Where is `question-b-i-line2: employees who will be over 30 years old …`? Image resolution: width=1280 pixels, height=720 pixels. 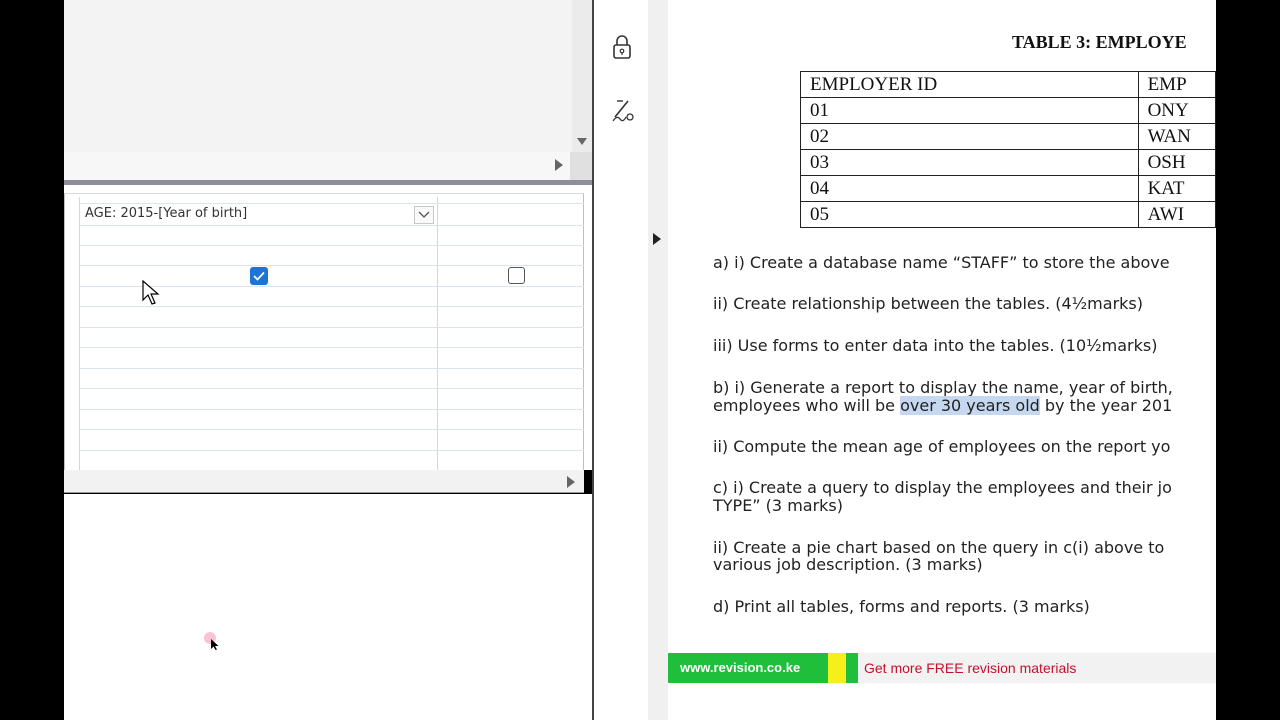 question-b-i-line2: employees who will be over 30 years old … is located at coordinates (943, 405).